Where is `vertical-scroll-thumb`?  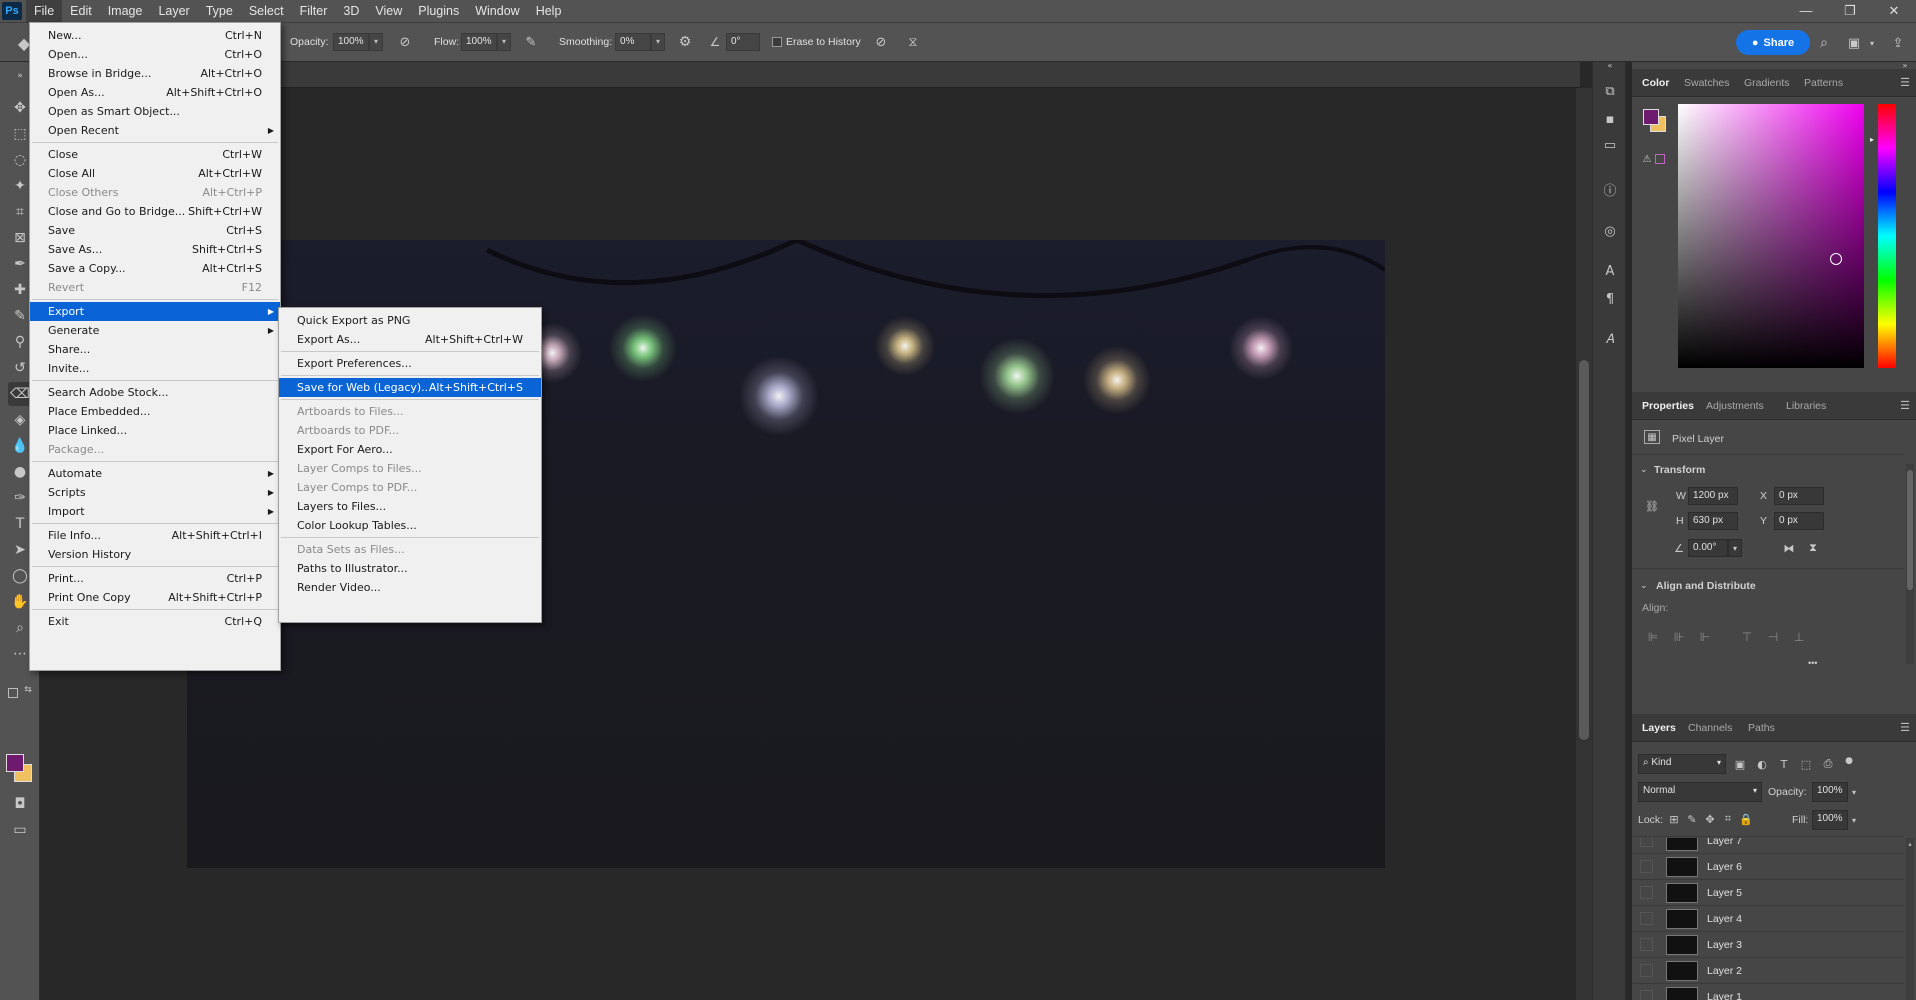 vertical-scroll-thumb is located at coordinates (1584, 550).